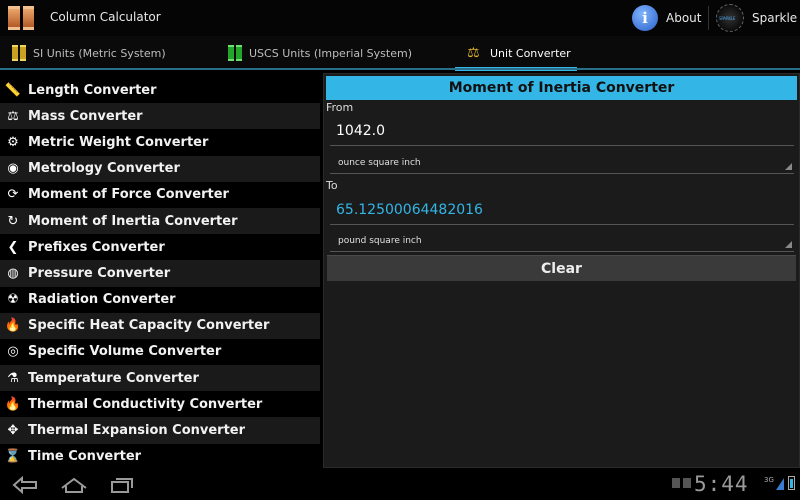  Describe the element at coordinates (99, 273) in the screenshot. I see `list-item-label: Pressure Converter` at that location.